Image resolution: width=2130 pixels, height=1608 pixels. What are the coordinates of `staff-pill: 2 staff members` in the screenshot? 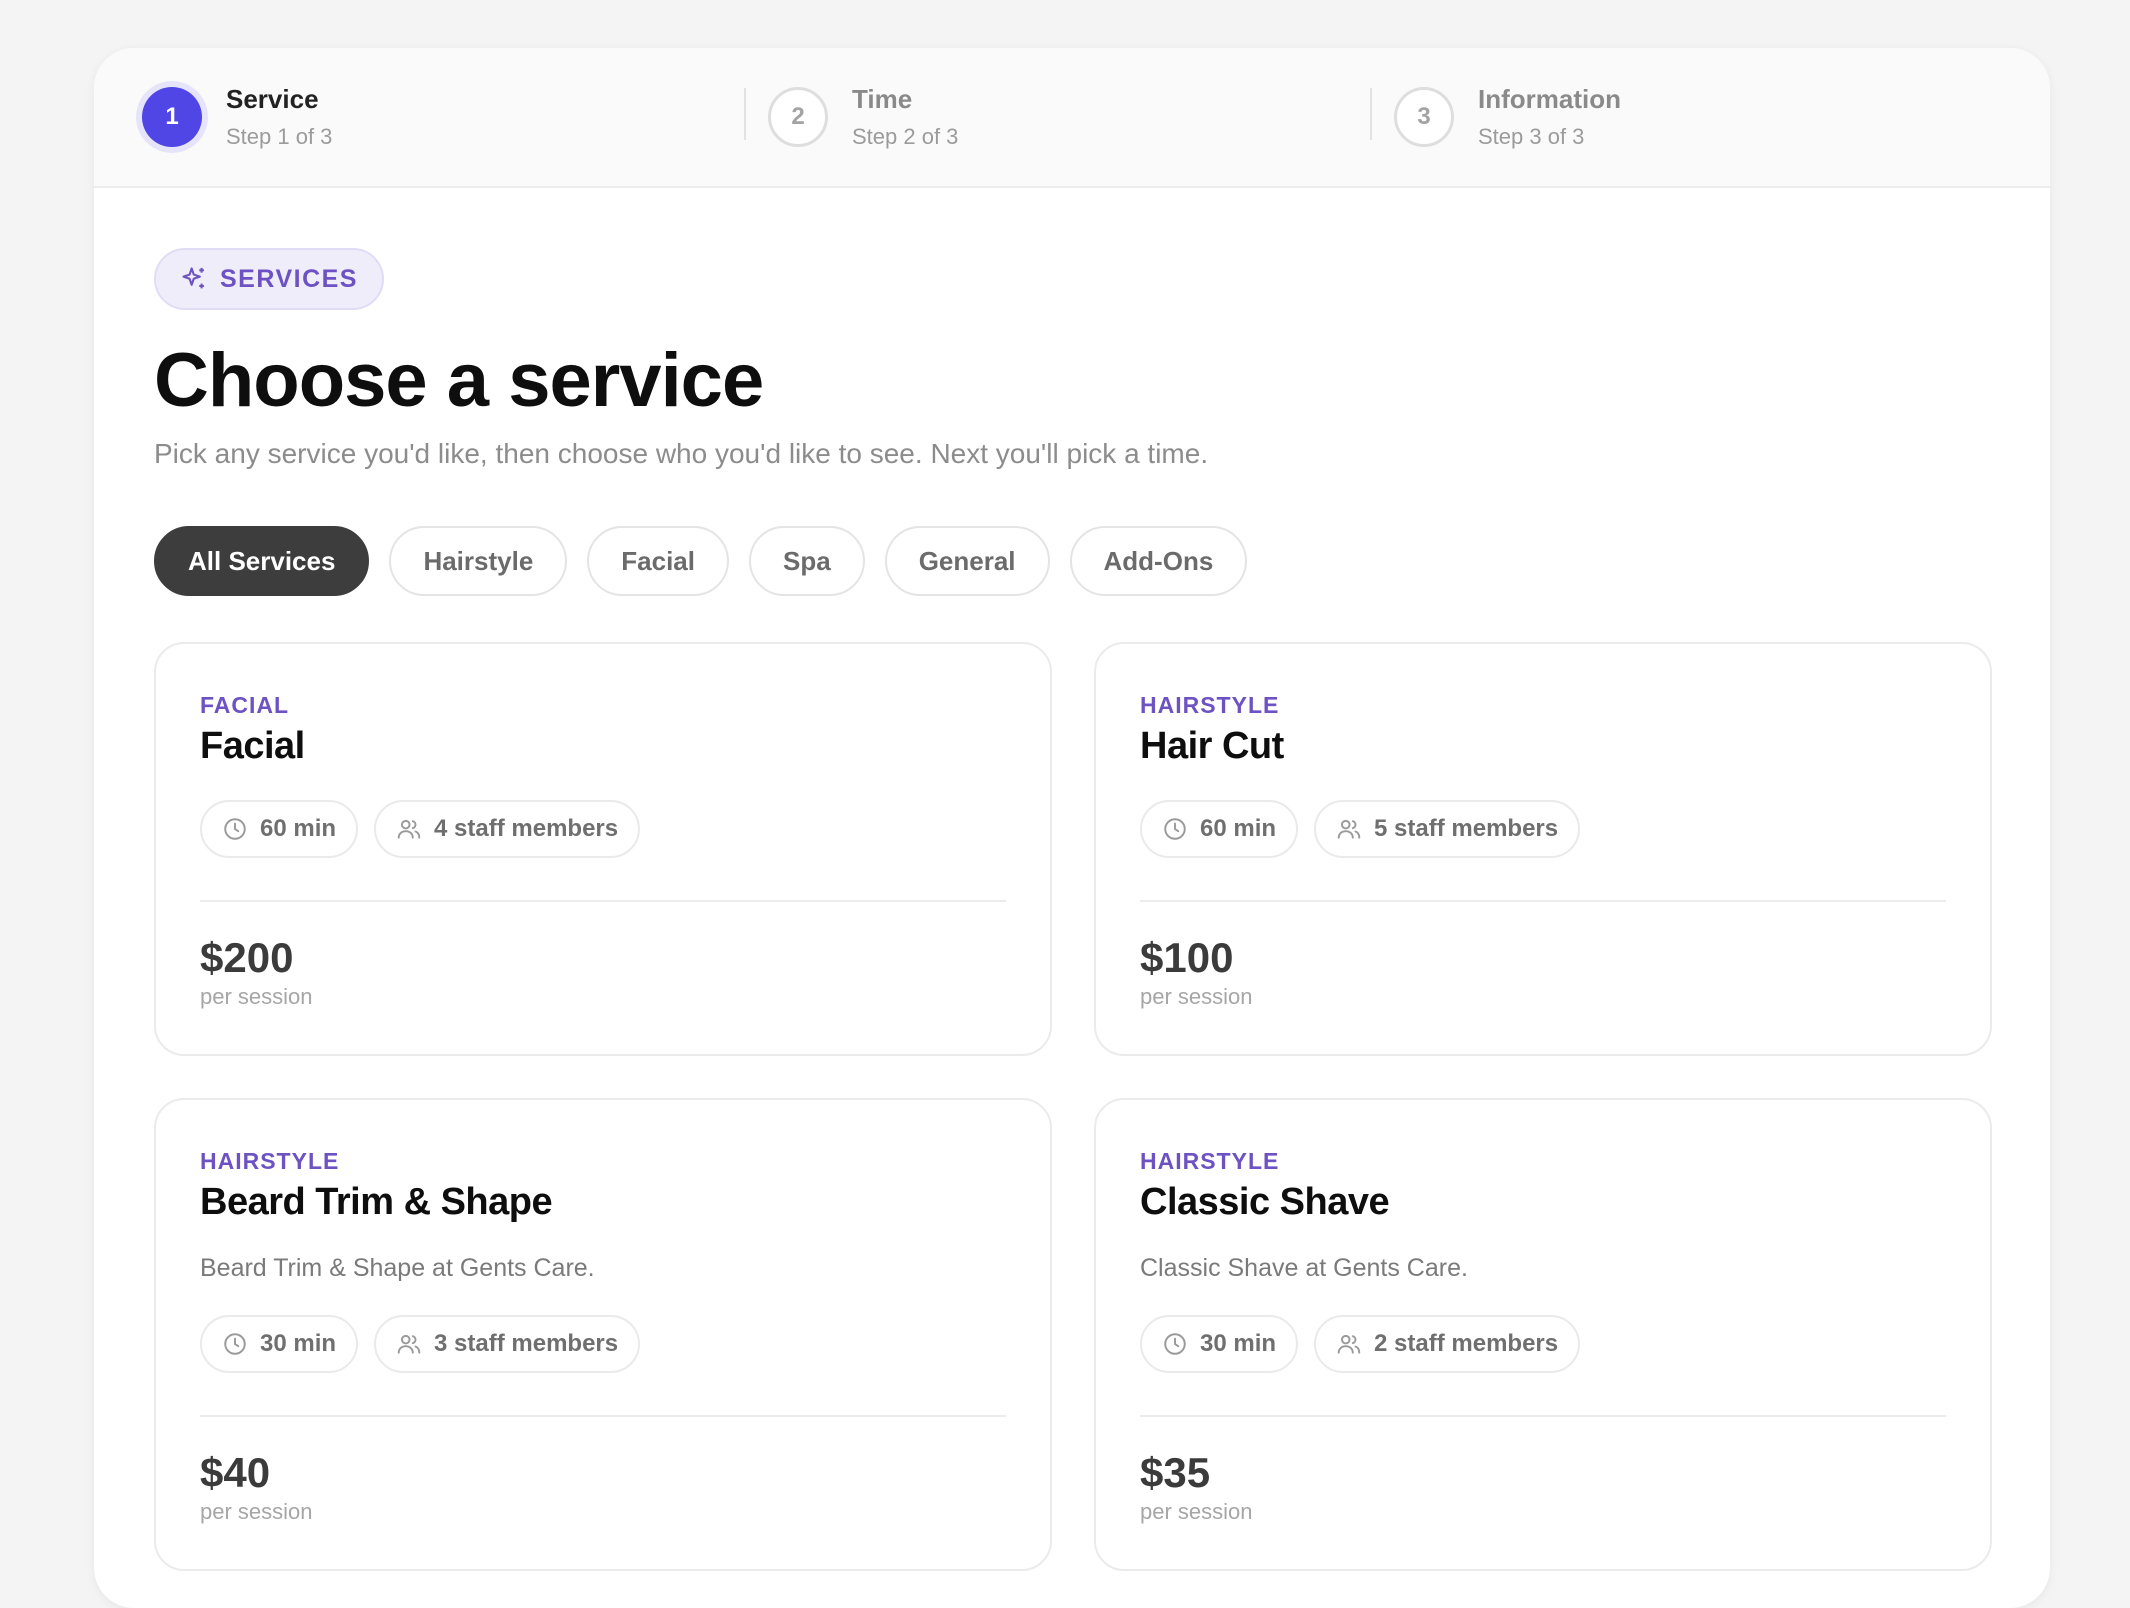 It's located at (1447, 1344).